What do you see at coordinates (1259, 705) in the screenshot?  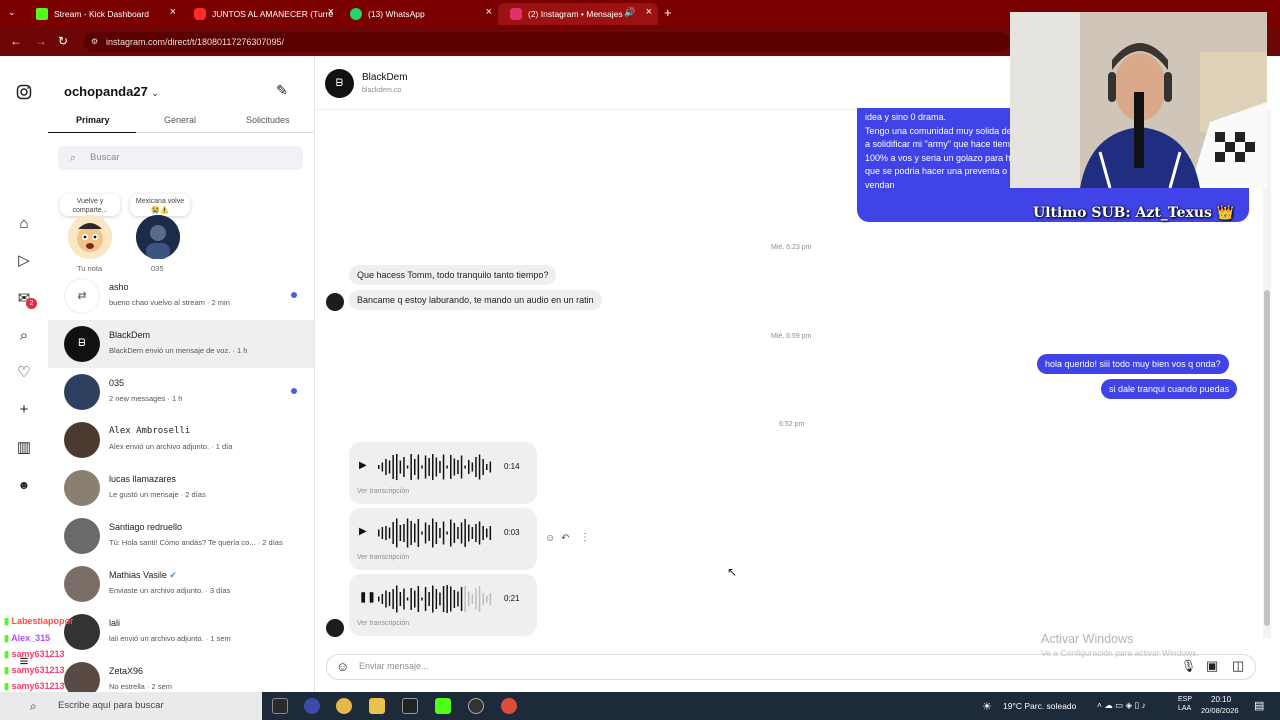 I see `notifications-icon: ▤` at bounding box center [1259, 705].